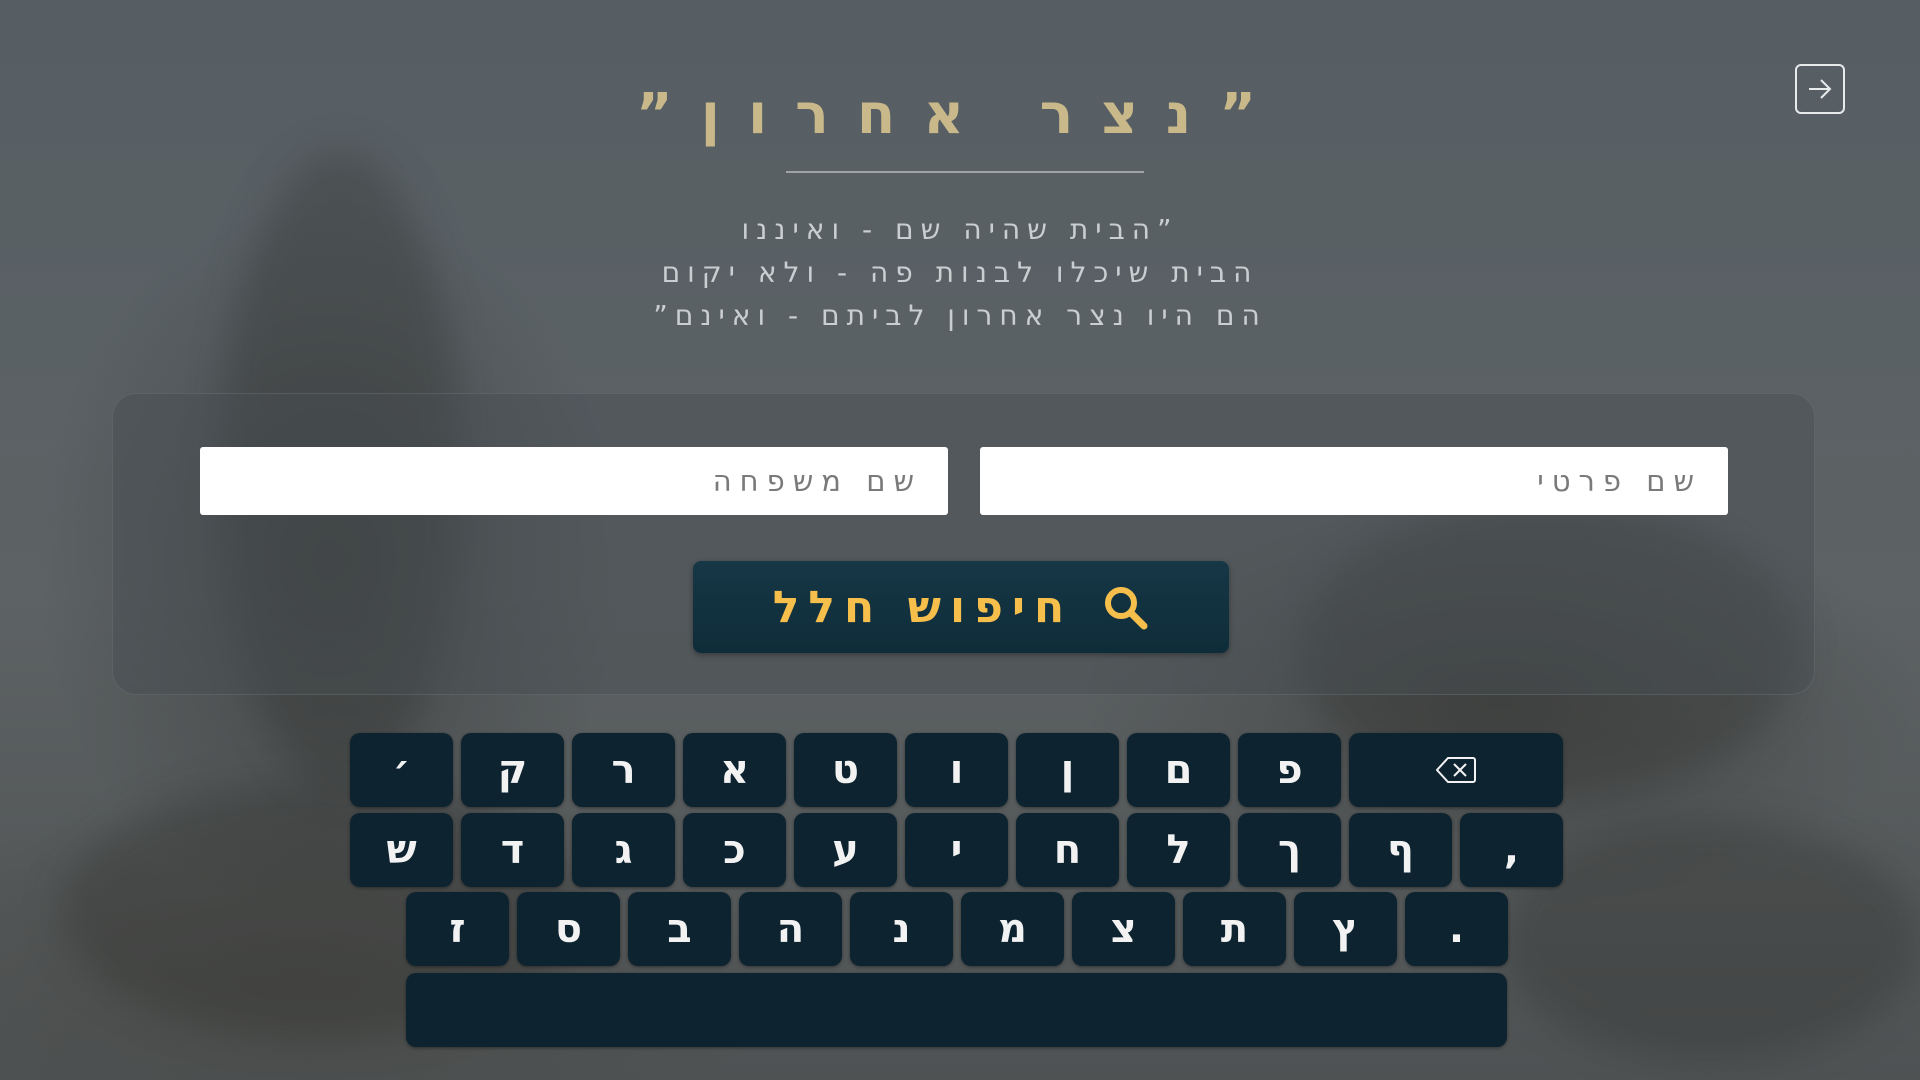  What do you see at coordinates (1067, 850) in the screenshot?
I see `key: ח` at bounding box center [1067, 850].